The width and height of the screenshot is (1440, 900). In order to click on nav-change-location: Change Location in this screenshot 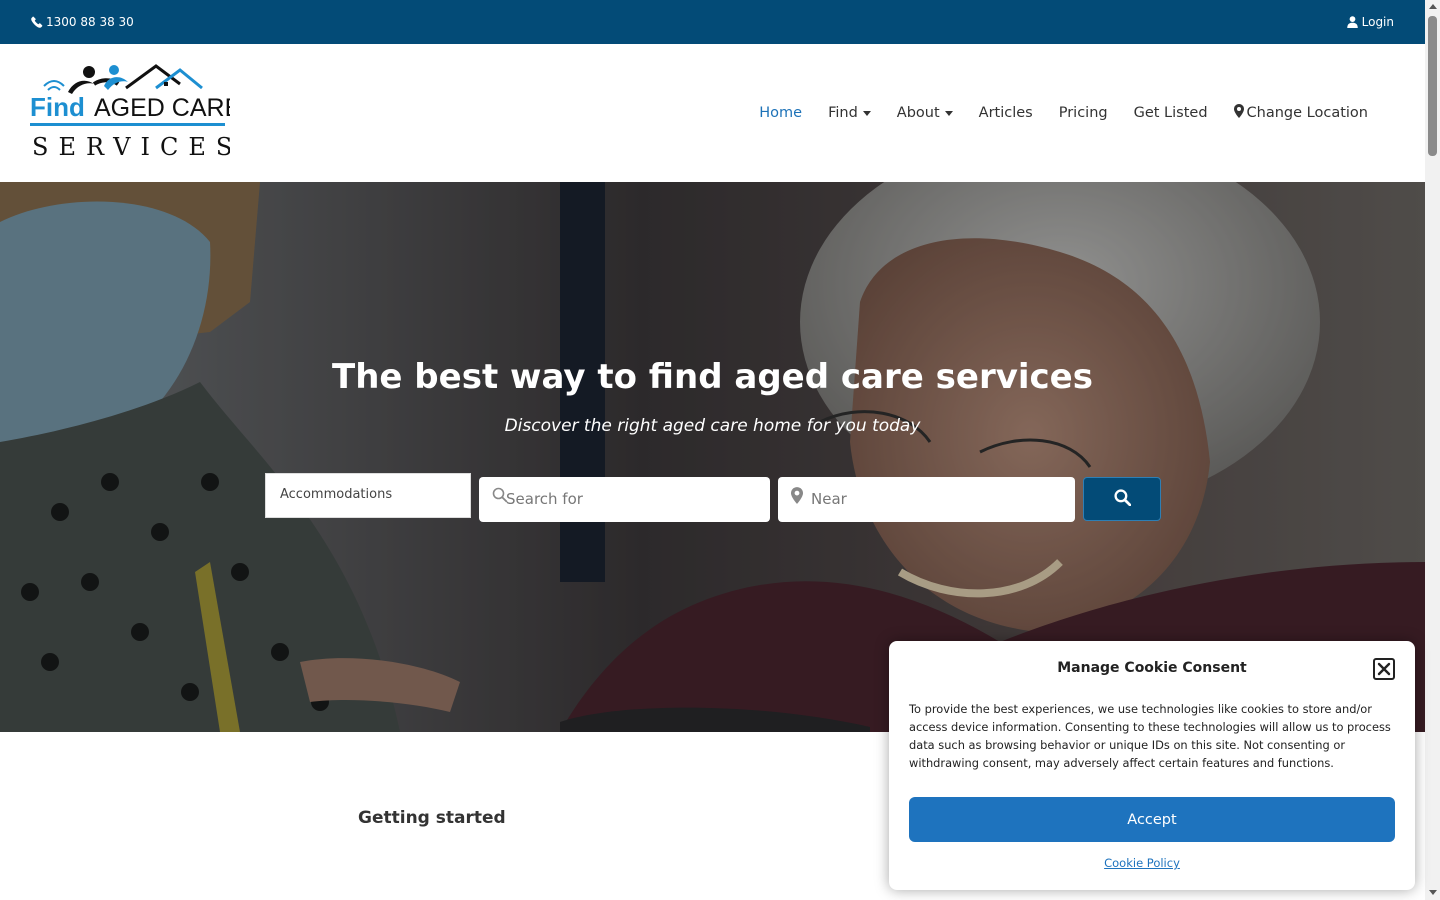, I will do `click(1301, 113)`.